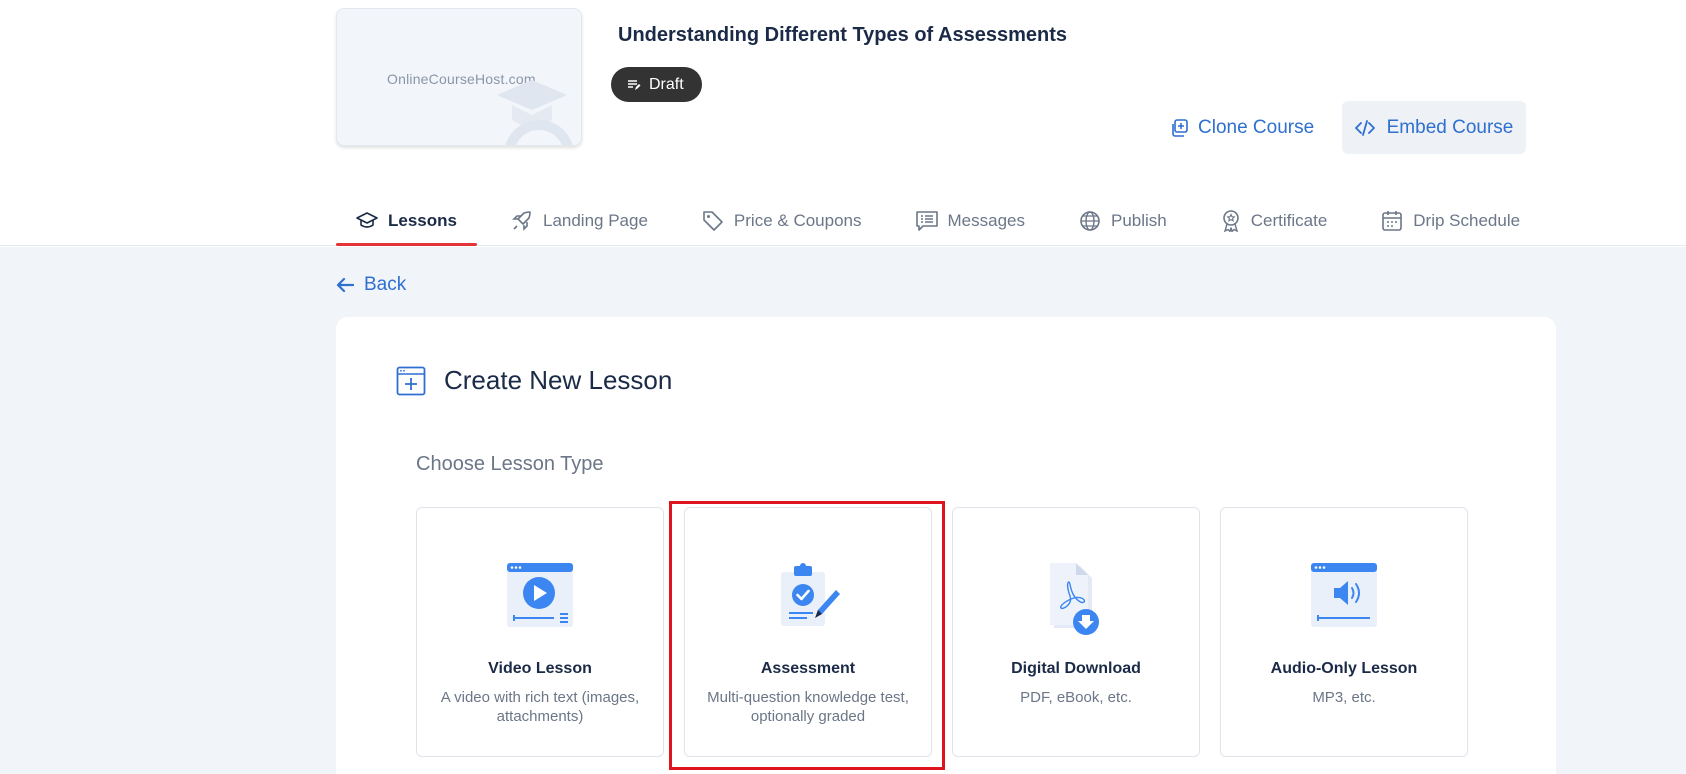  Describe the element at coordinates (1256, 127) in the screenshot. I see `clone-course-label: Clone Course` at that location.